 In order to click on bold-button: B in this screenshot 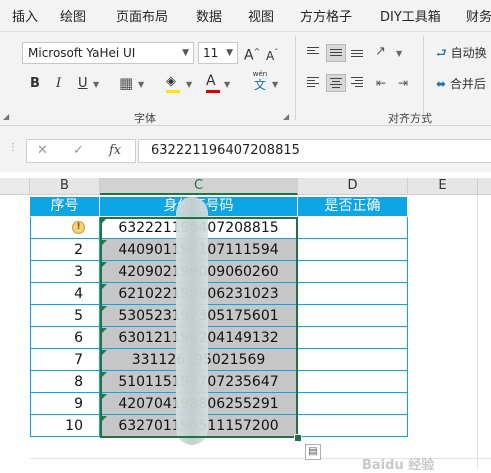, I will do `click(35, 84)`.